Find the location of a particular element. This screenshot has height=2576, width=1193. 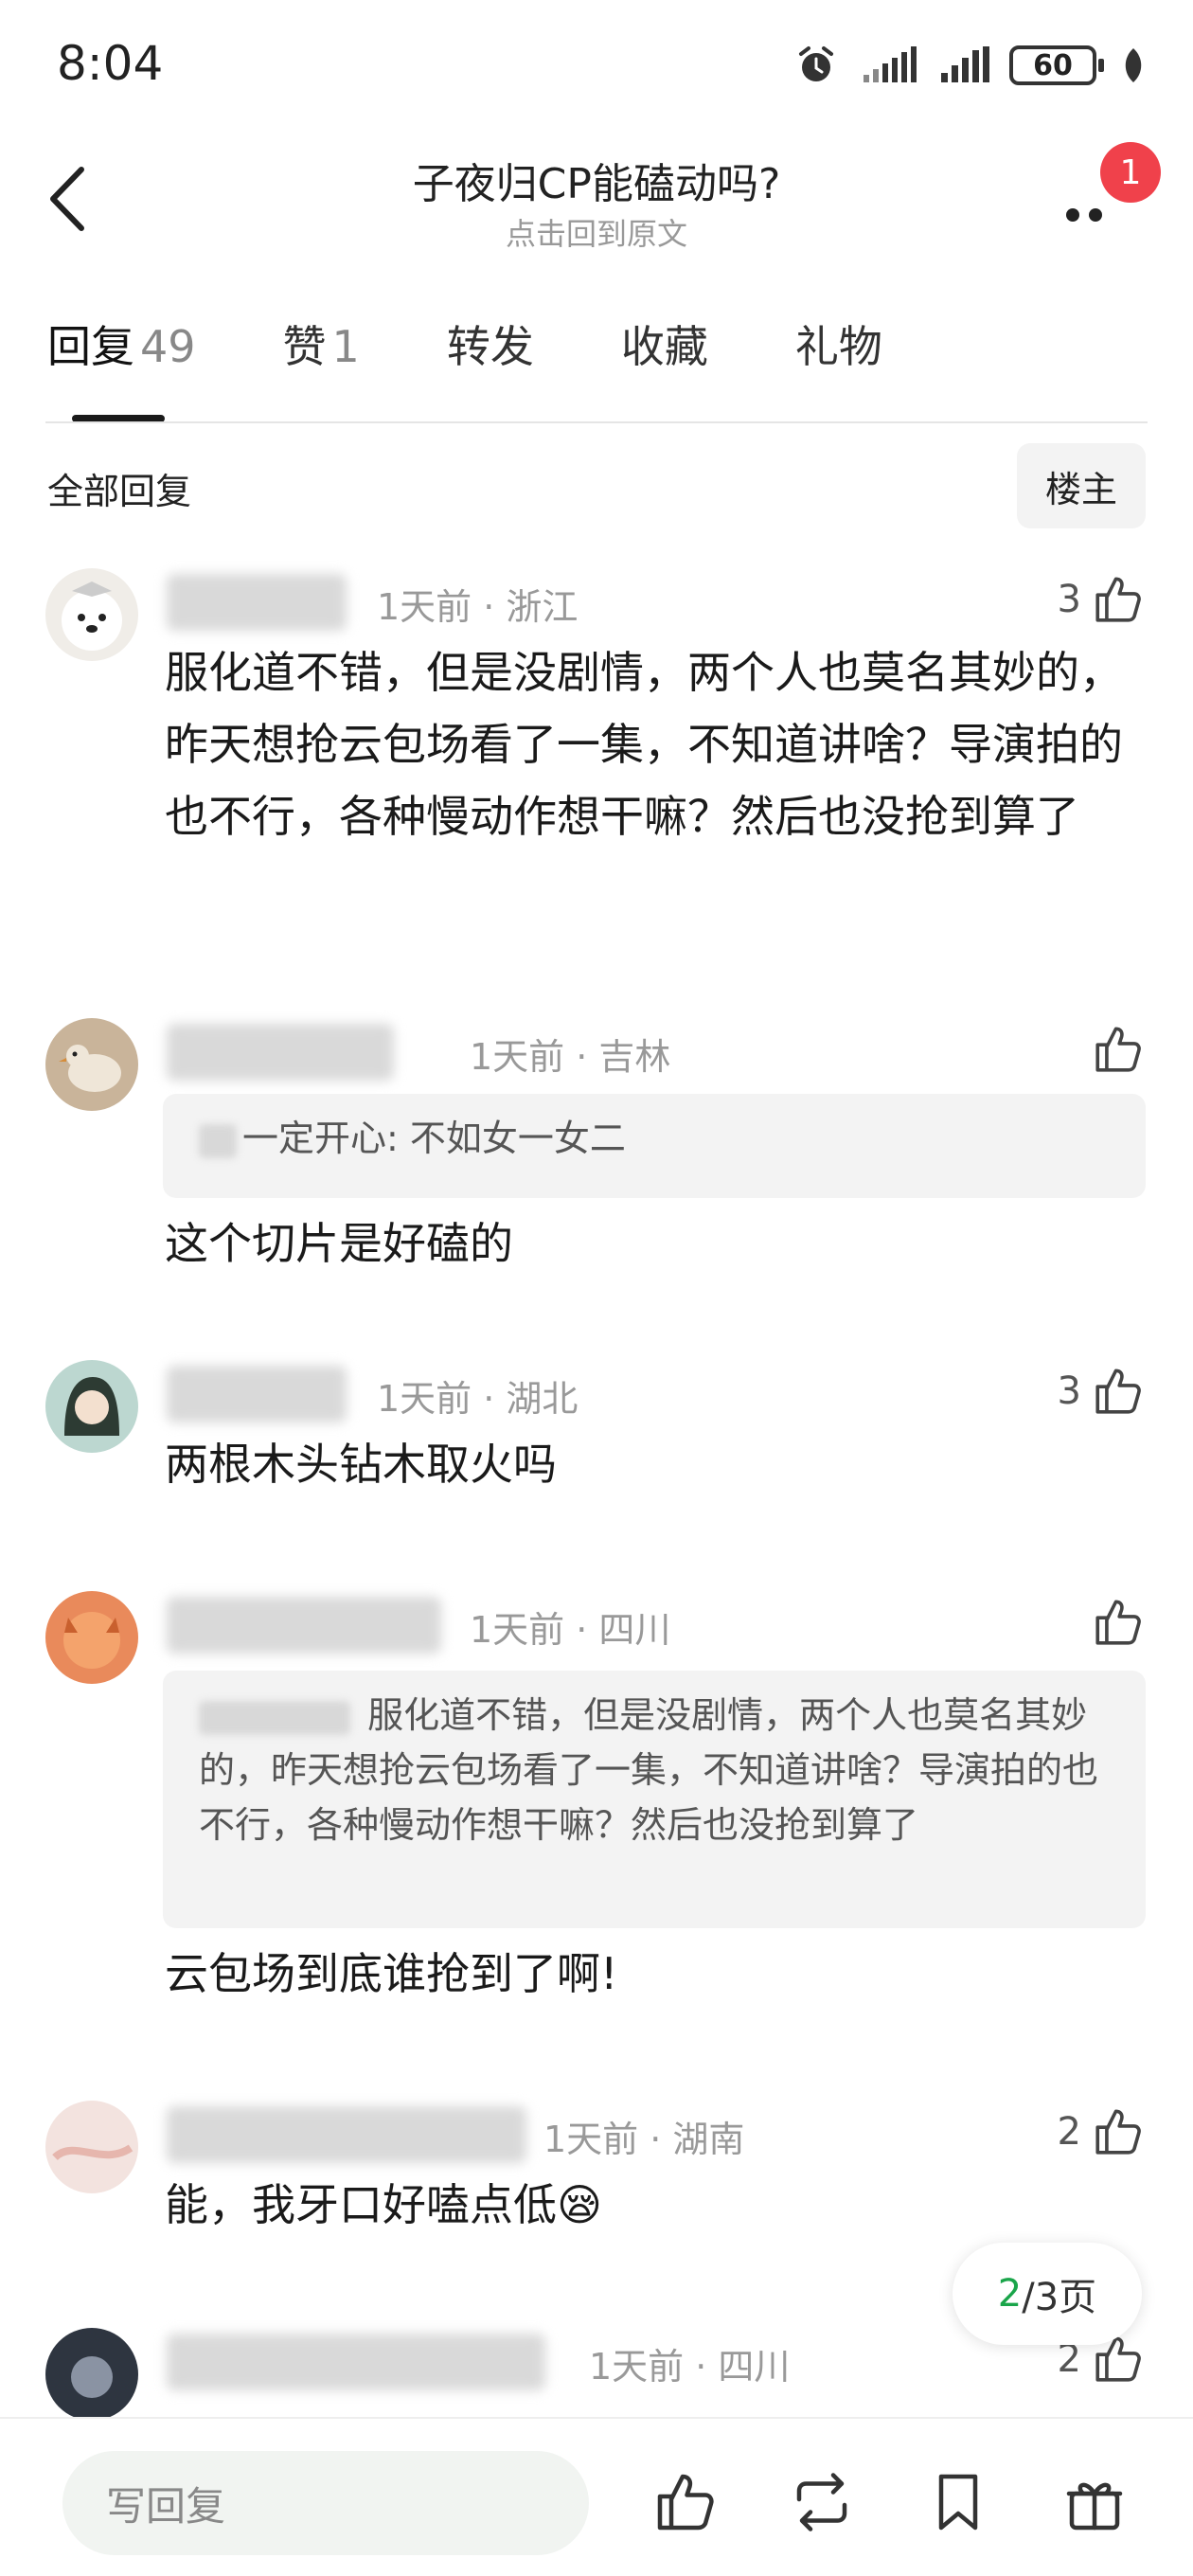

quoted-prefix: 一定开心: is located at coordinates (320, 1138).